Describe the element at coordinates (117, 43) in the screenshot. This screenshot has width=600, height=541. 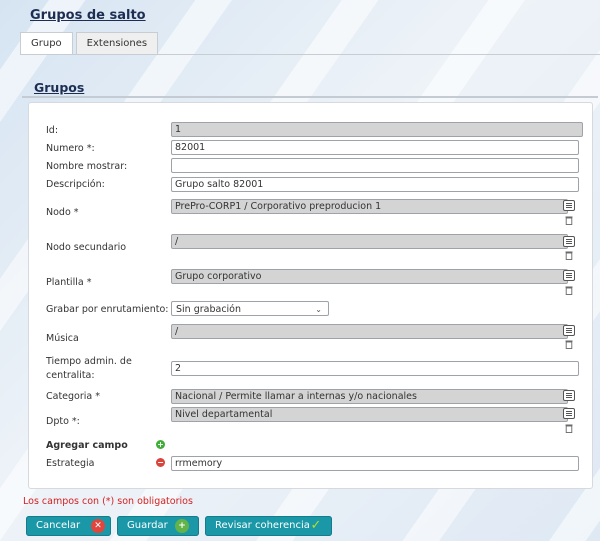
I see `tab-extensiones: Extensiones` at that location.